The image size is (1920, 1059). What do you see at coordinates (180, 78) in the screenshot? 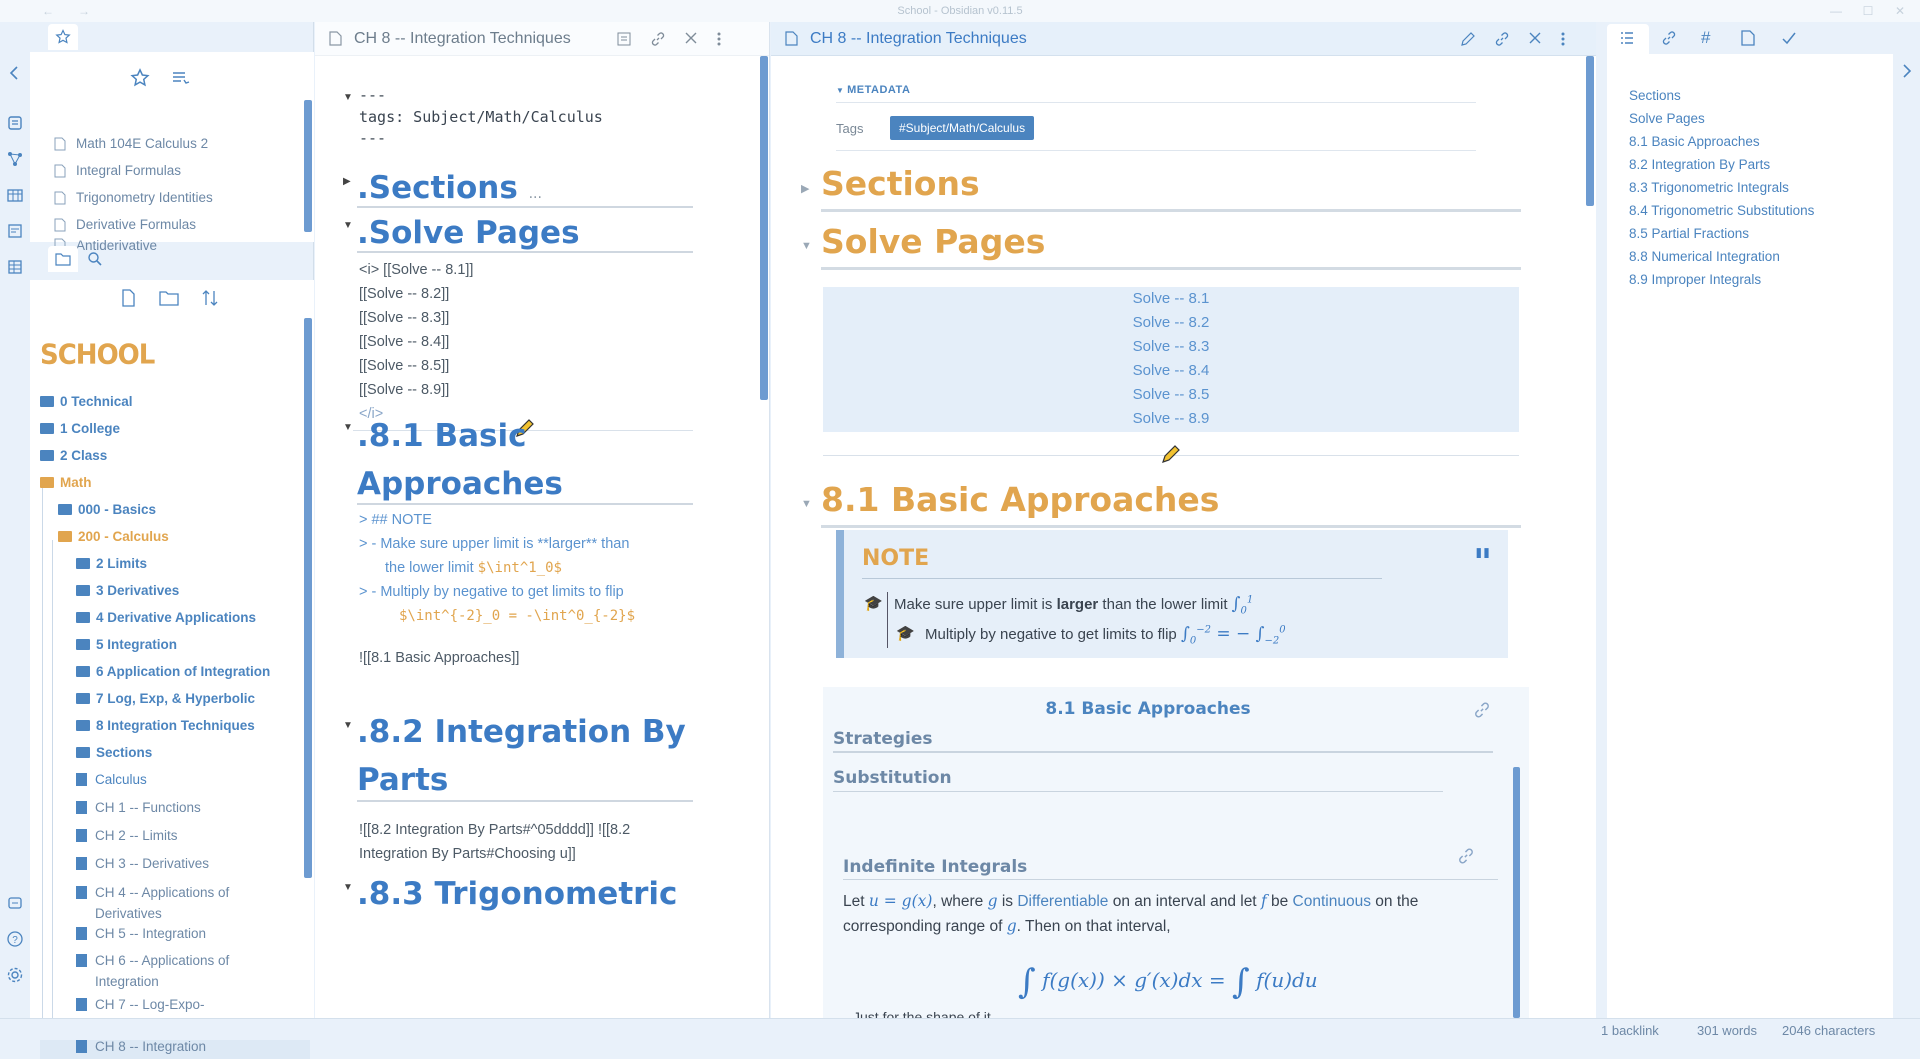
I see `starred-list-icon` at bounding box center [180, 78].